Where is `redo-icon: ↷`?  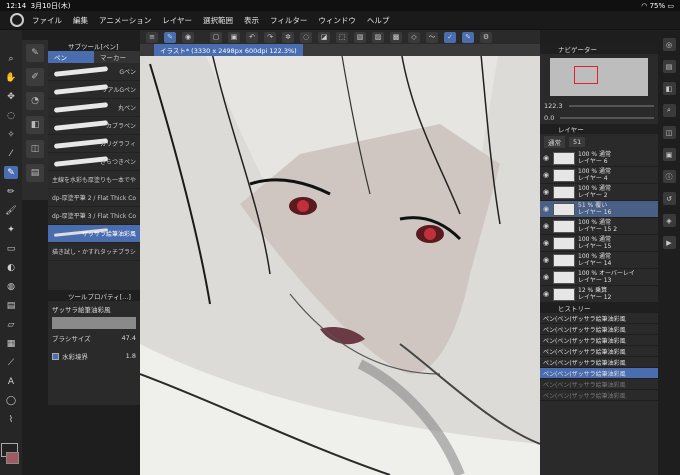 redo-icon: ↷ is located at coordinates (270, 37).